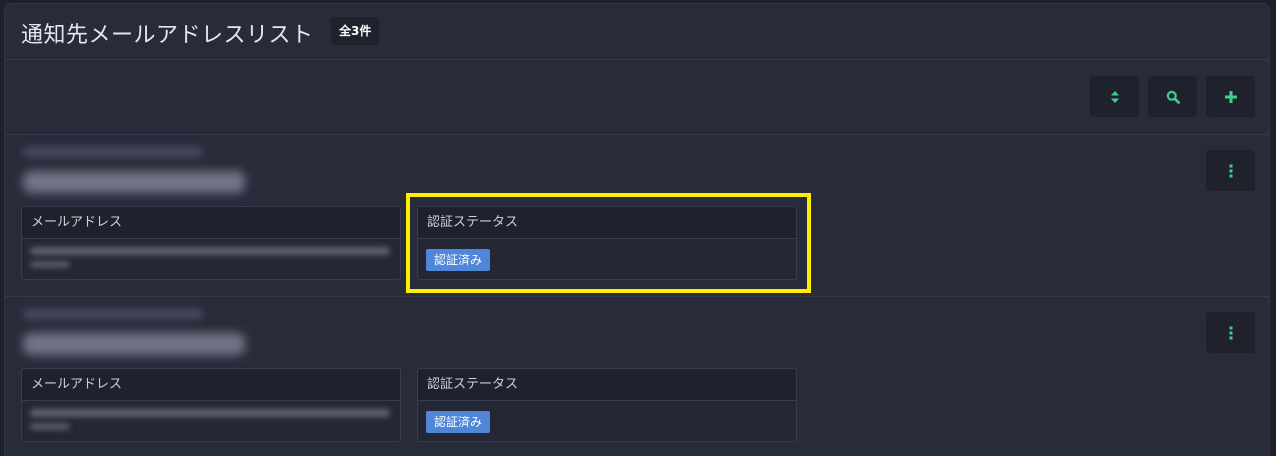 This screenshot has width=1276, height=456. What do you see at coordinates (355, 31) in the screenshot?
I see `count-badge: 全3件` at bounding box center [355, 31].